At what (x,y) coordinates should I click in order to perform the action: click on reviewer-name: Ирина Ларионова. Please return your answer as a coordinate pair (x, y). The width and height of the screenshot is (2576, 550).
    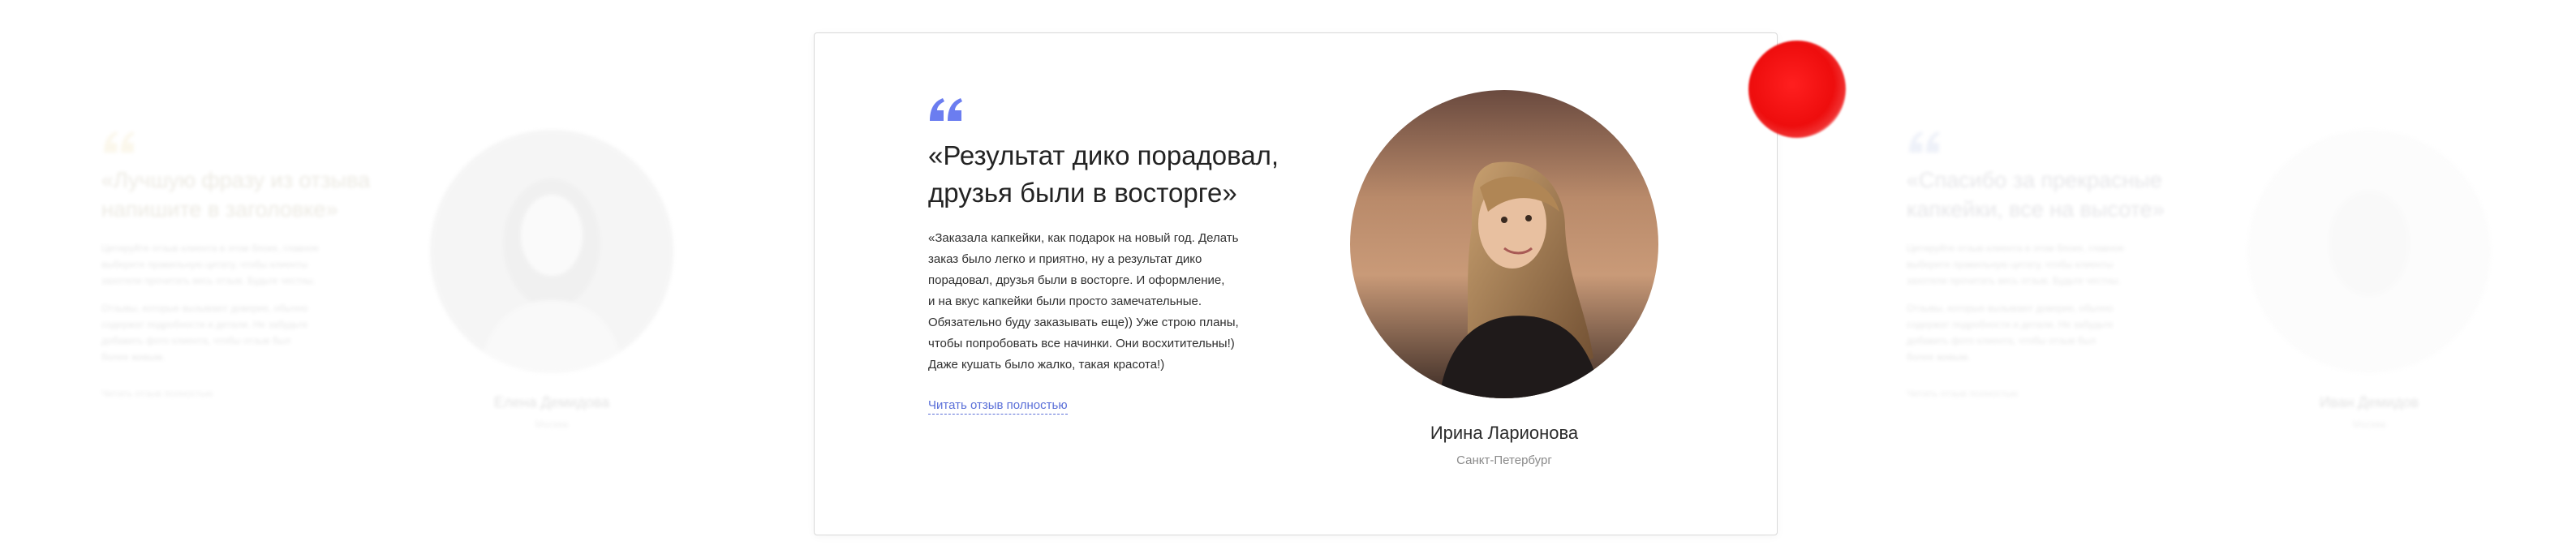
    Looking at the image, I should click on (1504, 433).